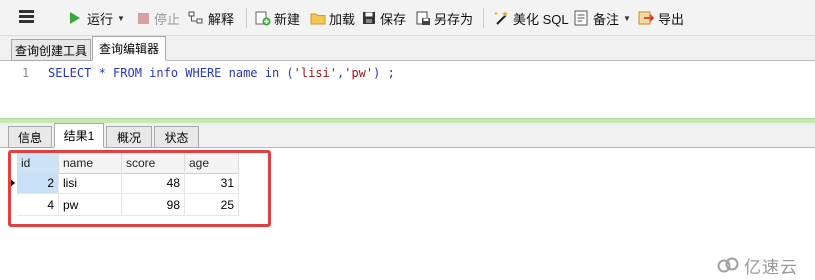  I want to click on save-as-label: 另存为, so click(454, 19).